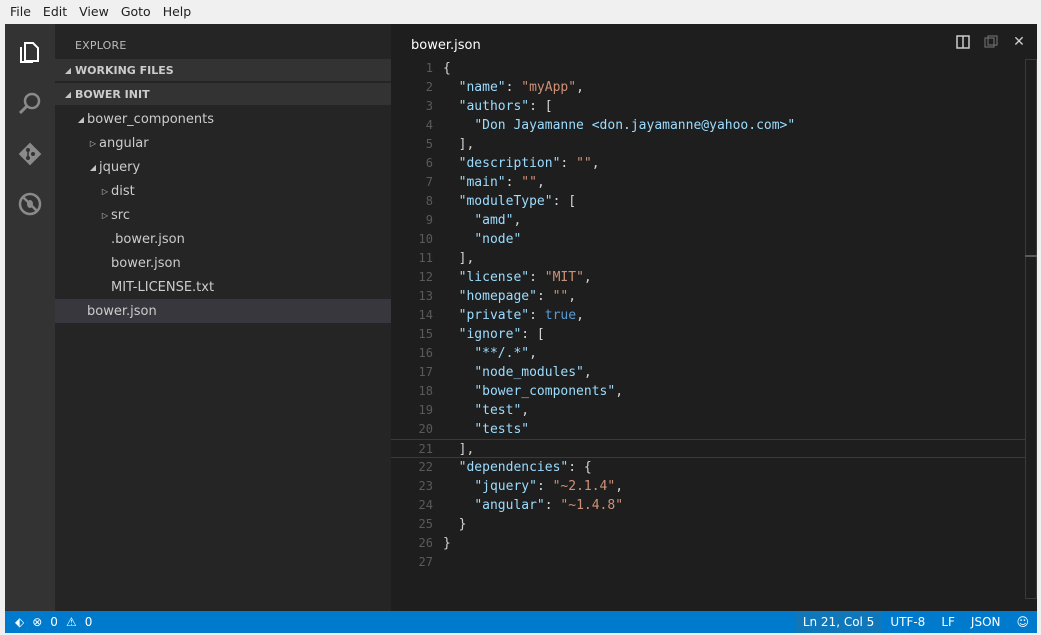 This screenshot has width=1041, height=635. Describe the element at coordinates (459, 258) in the screenshot. I see `code-token: ],` at that location.